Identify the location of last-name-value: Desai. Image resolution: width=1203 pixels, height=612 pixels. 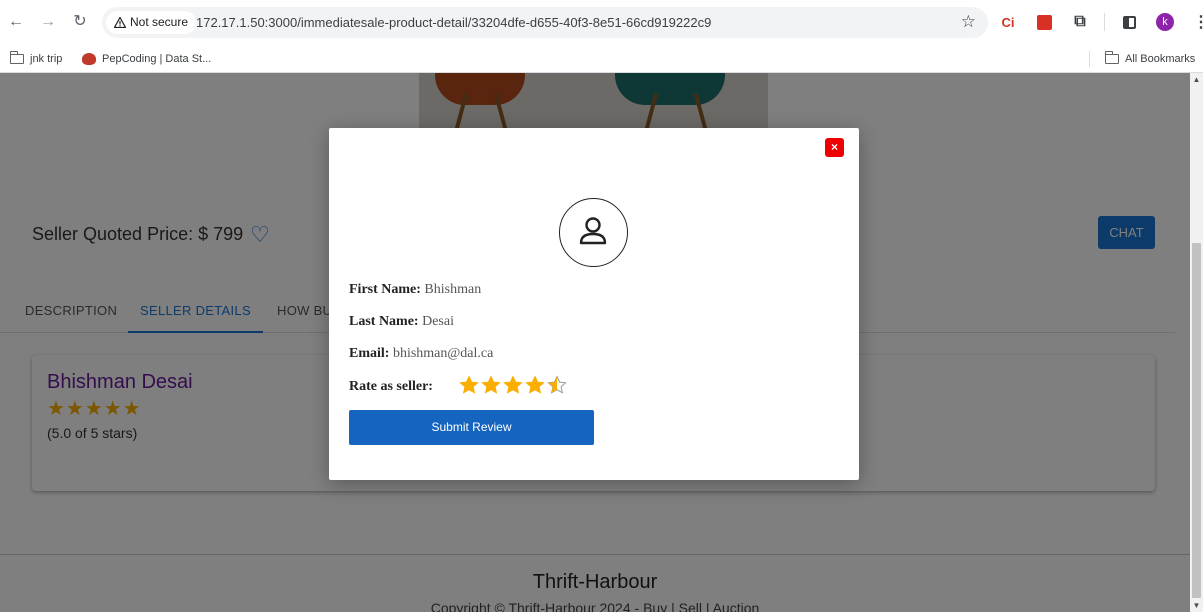
(438, 321).